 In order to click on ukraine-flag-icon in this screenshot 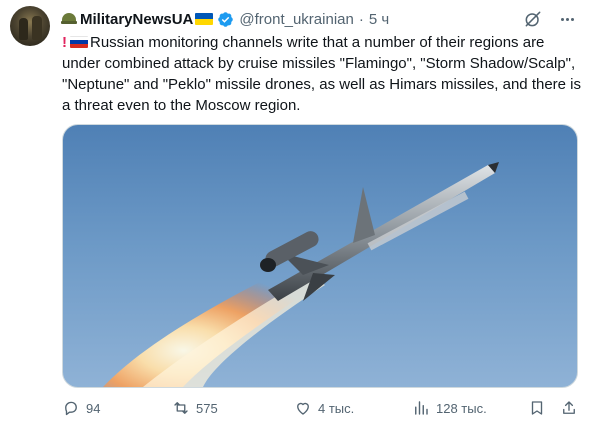, I will do `click(204, 19)`.